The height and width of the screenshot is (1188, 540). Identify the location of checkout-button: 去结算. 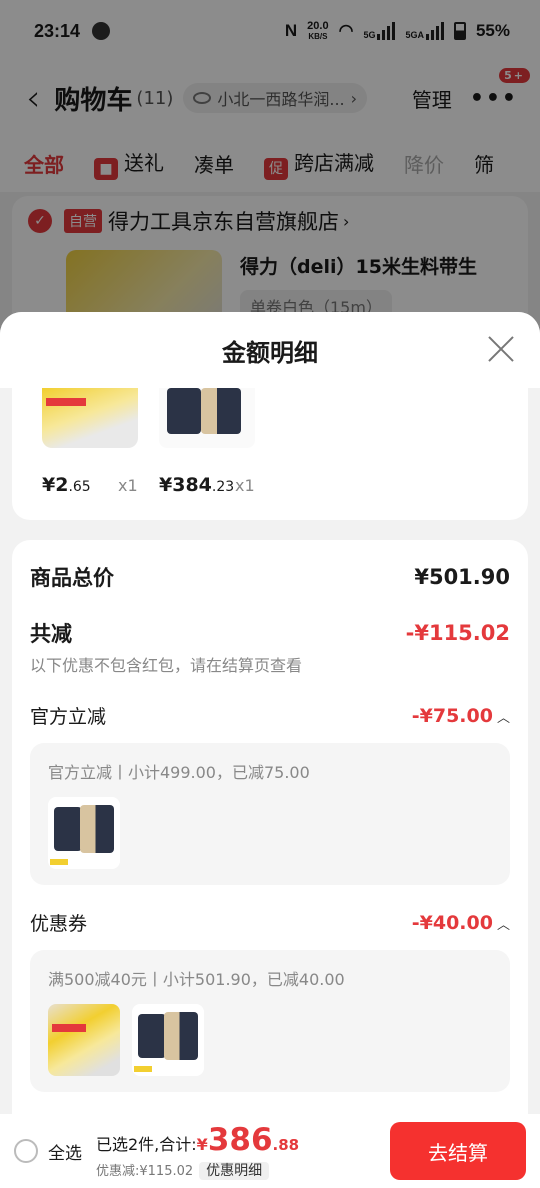
(458, 1151).